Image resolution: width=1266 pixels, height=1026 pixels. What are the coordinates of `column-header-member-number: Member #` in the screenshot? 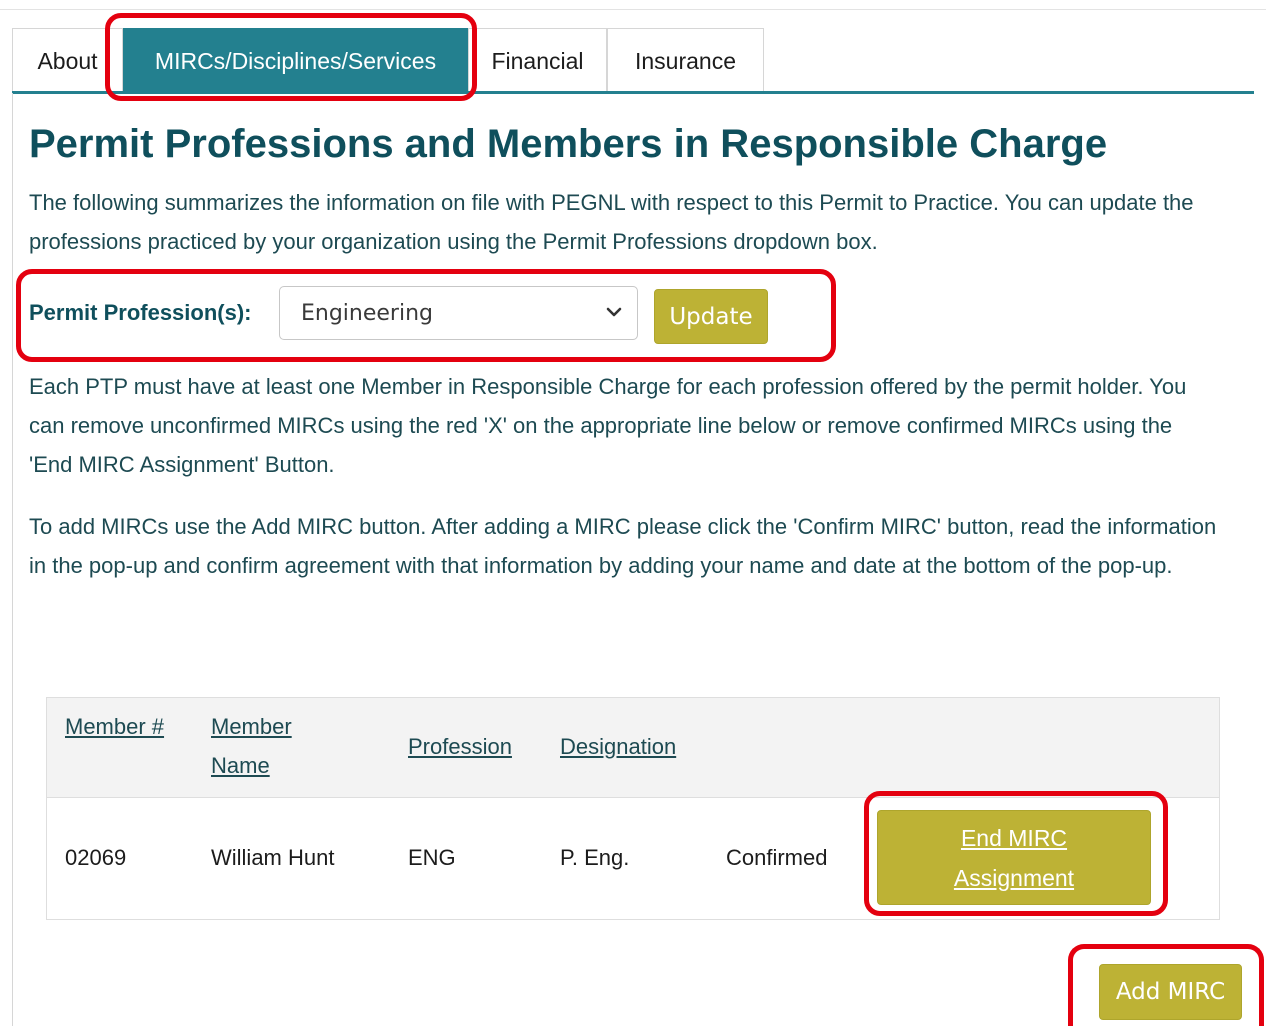 It's located at (115, 726).